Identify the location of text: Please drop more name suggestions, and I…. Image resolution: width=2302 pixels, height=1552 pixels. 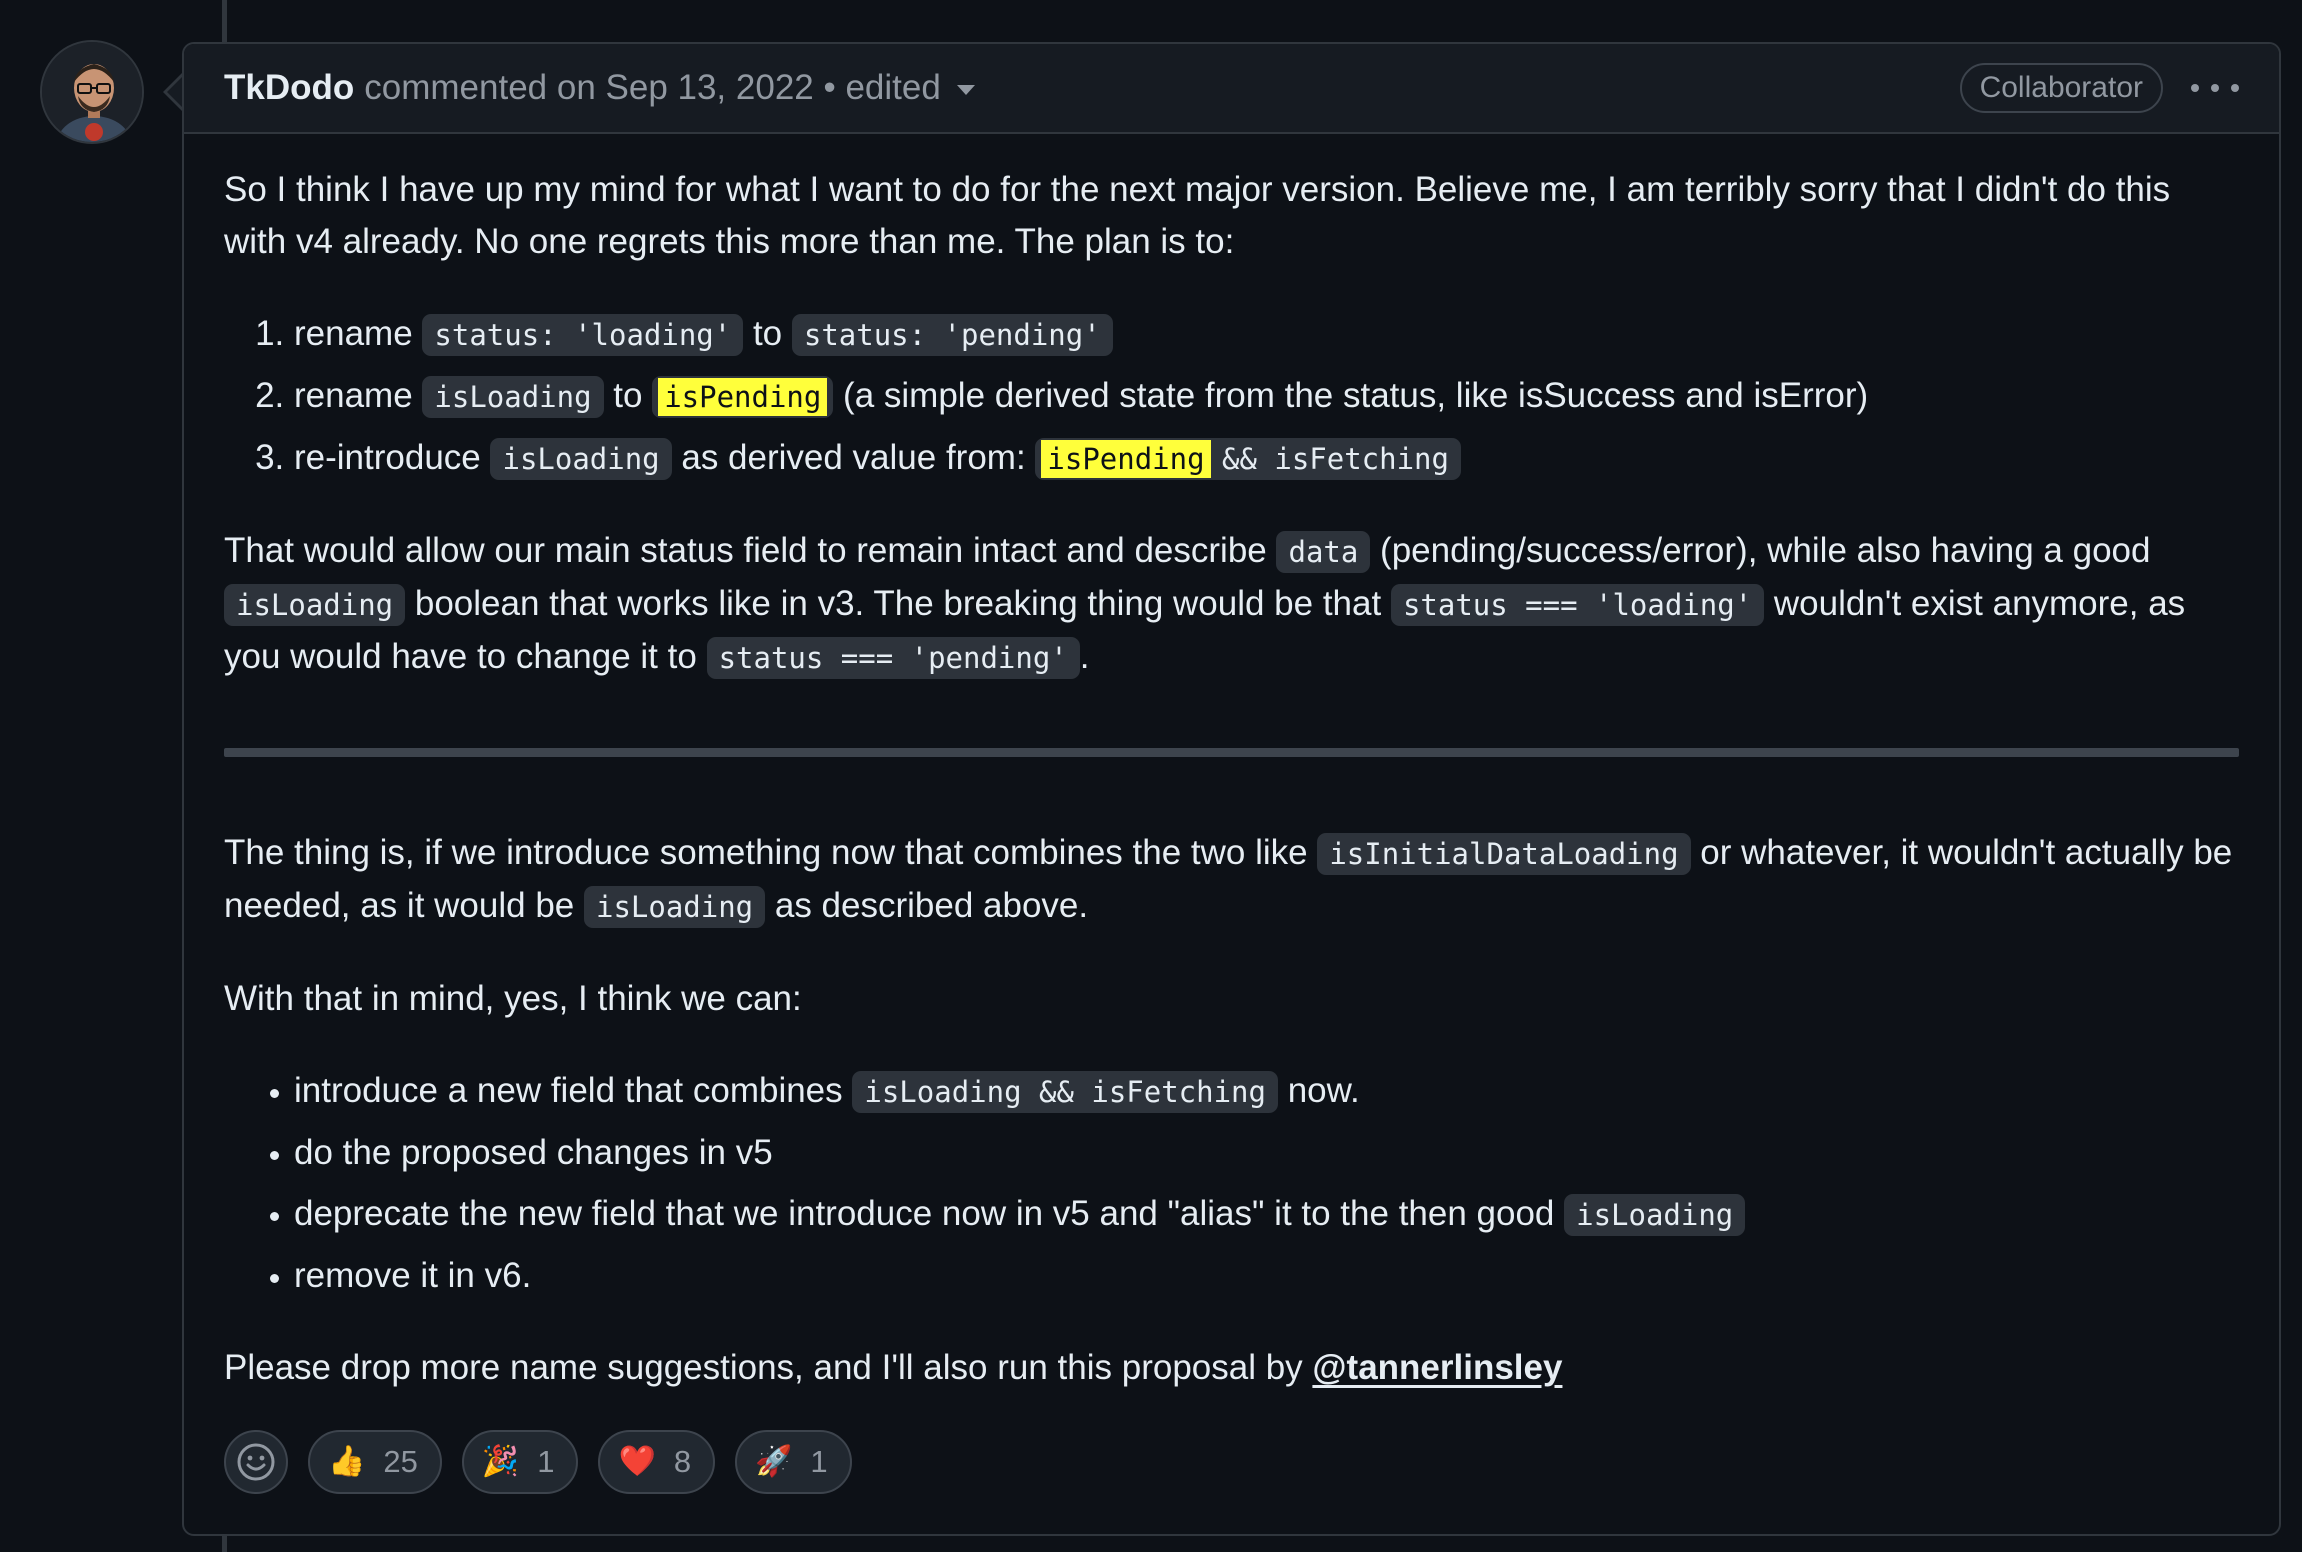
(768, 1367).